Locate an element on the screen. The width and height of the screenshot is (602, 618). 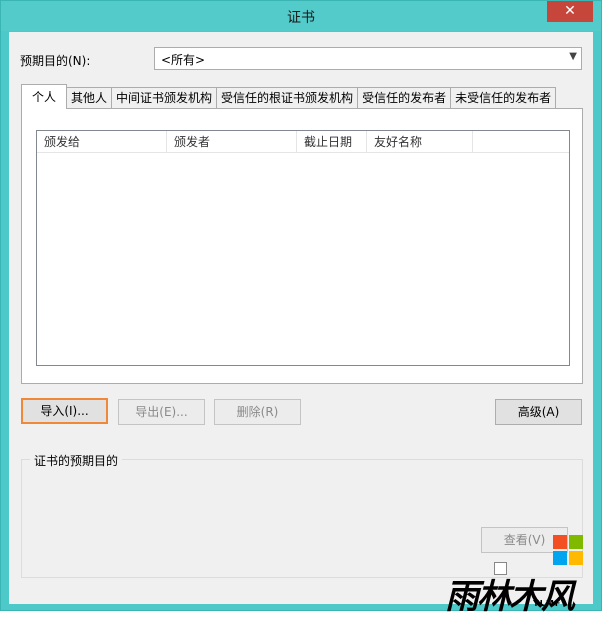
window-title: 证书 is located at coordinates (301, 18).